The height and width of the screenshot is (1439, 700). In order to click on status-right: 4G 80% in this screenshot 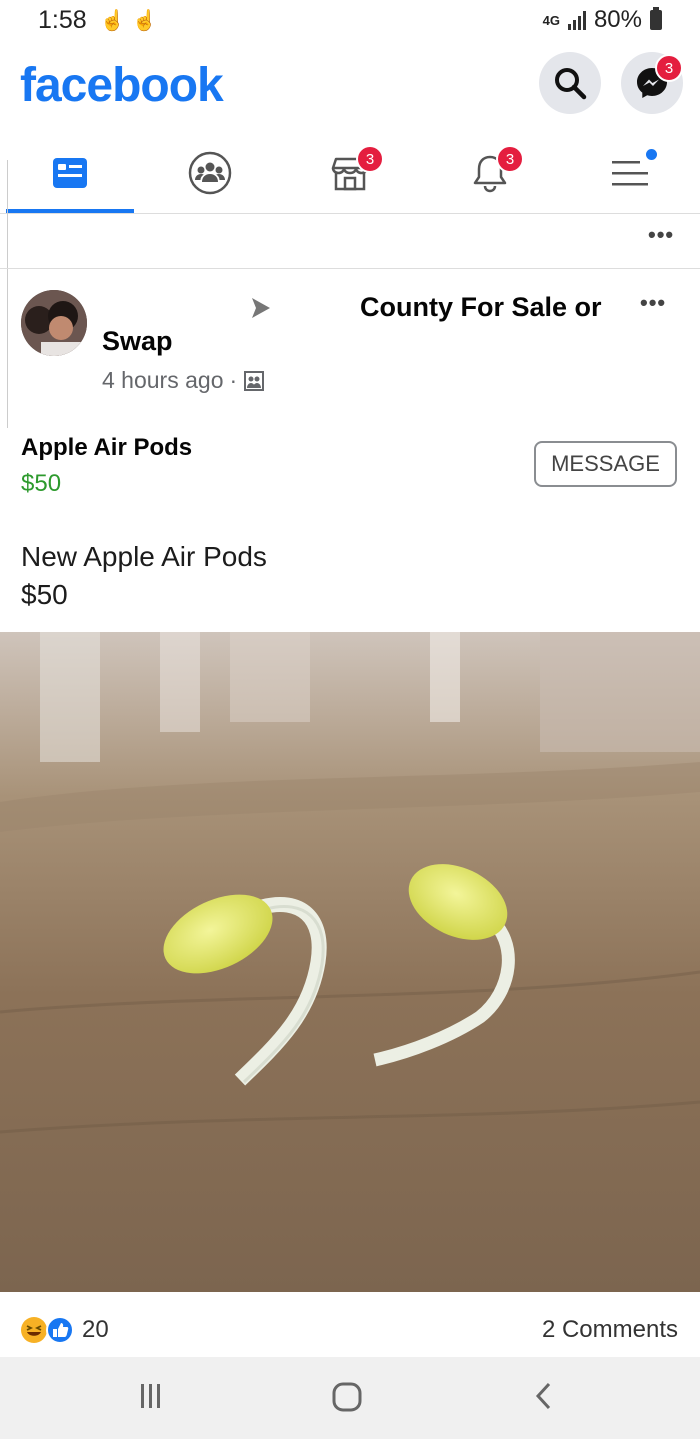, I will do `click(602, 20)`.